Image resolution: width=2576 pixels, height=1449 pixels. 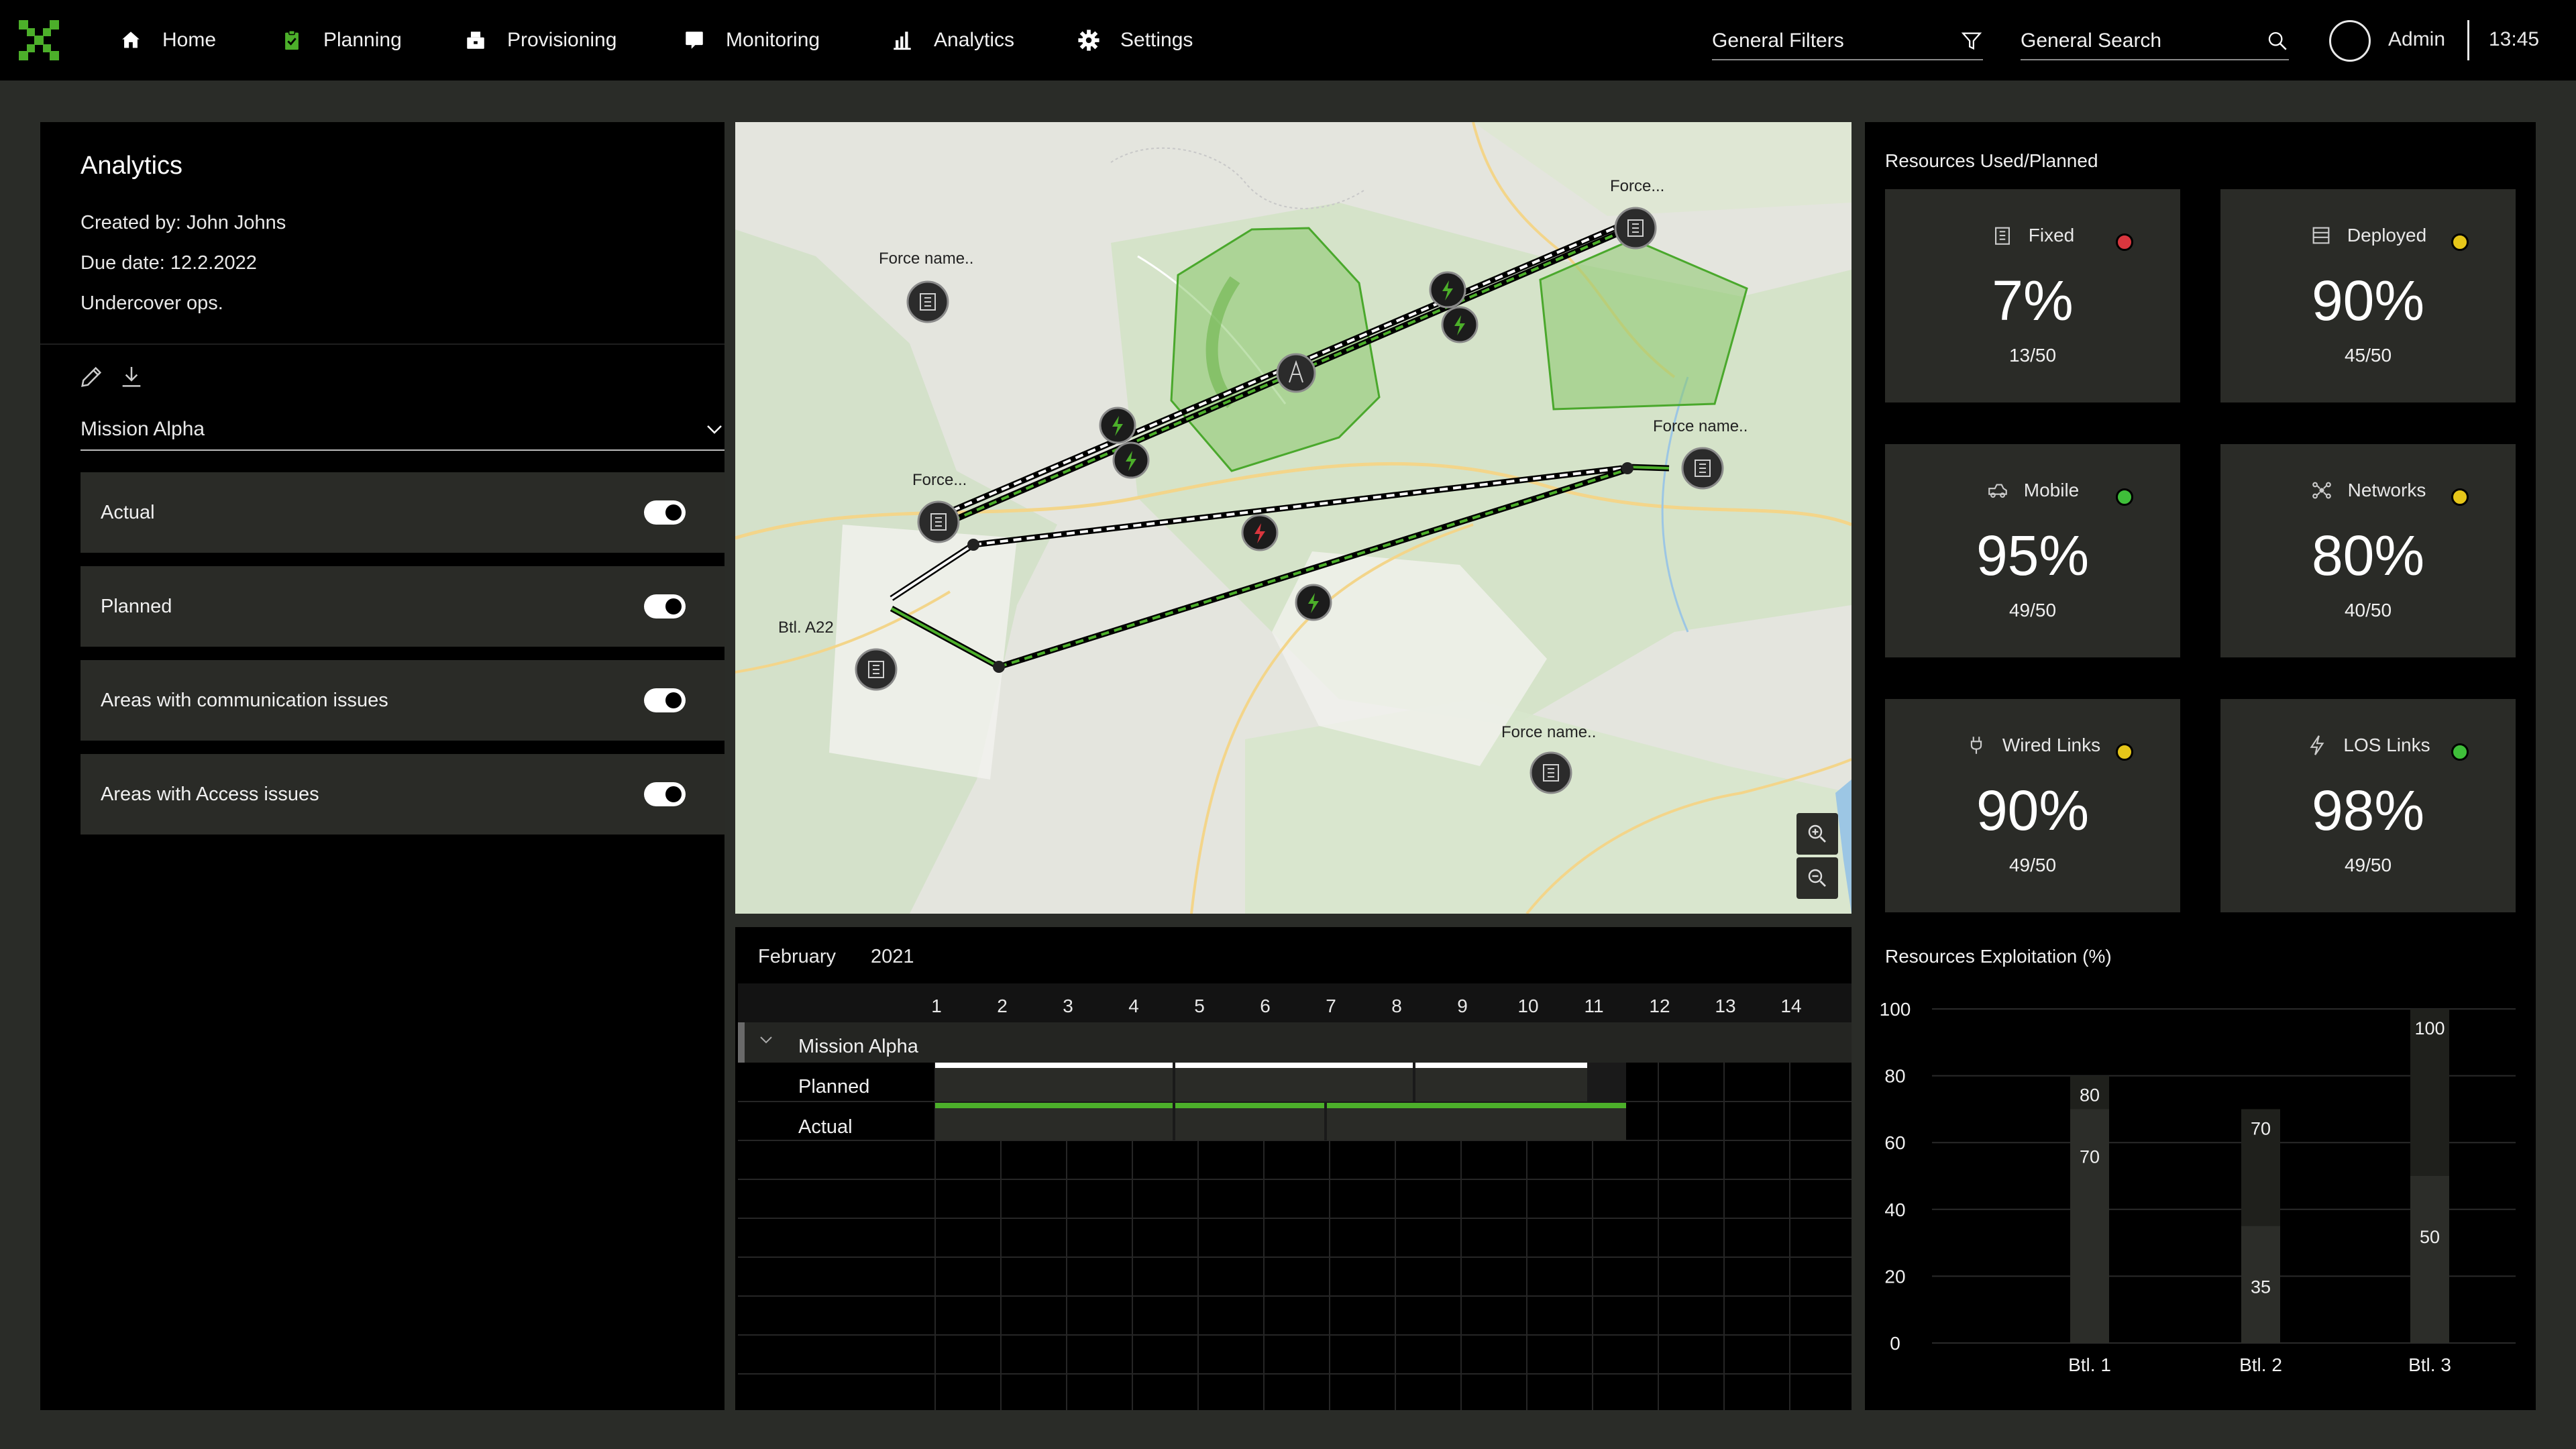 I want to click on nav-provisioning: Provisioning, so click(x=540, y=40).